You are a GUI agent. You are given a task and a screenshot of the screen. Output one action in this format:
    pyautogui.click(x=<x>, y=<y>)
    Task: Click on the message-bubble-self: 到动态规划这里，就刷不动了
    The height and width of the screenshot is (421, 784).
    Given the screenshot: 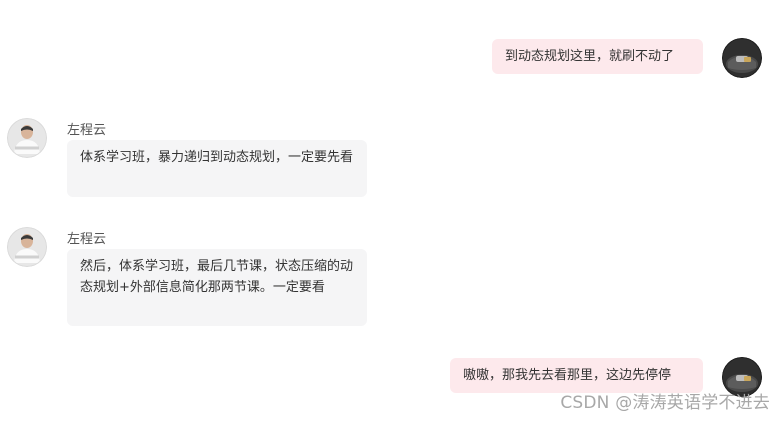 What is the action you would take?
    pyautogui.click(x=597, y=56)
    